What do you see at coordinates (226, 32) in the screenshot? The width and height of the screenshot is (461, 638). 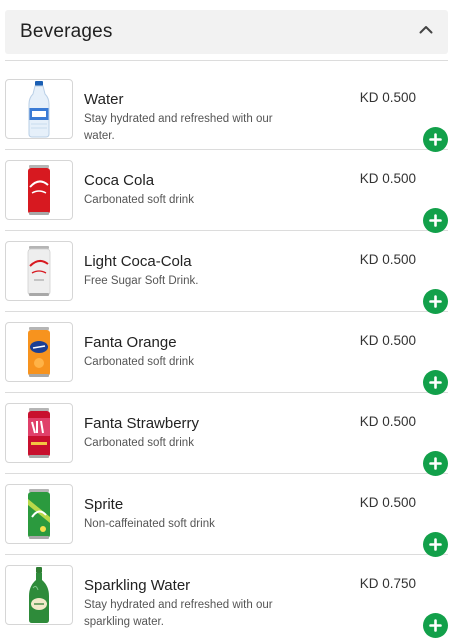 I see `section-header-beverages: Beverages` at bounding box center [226, 32].